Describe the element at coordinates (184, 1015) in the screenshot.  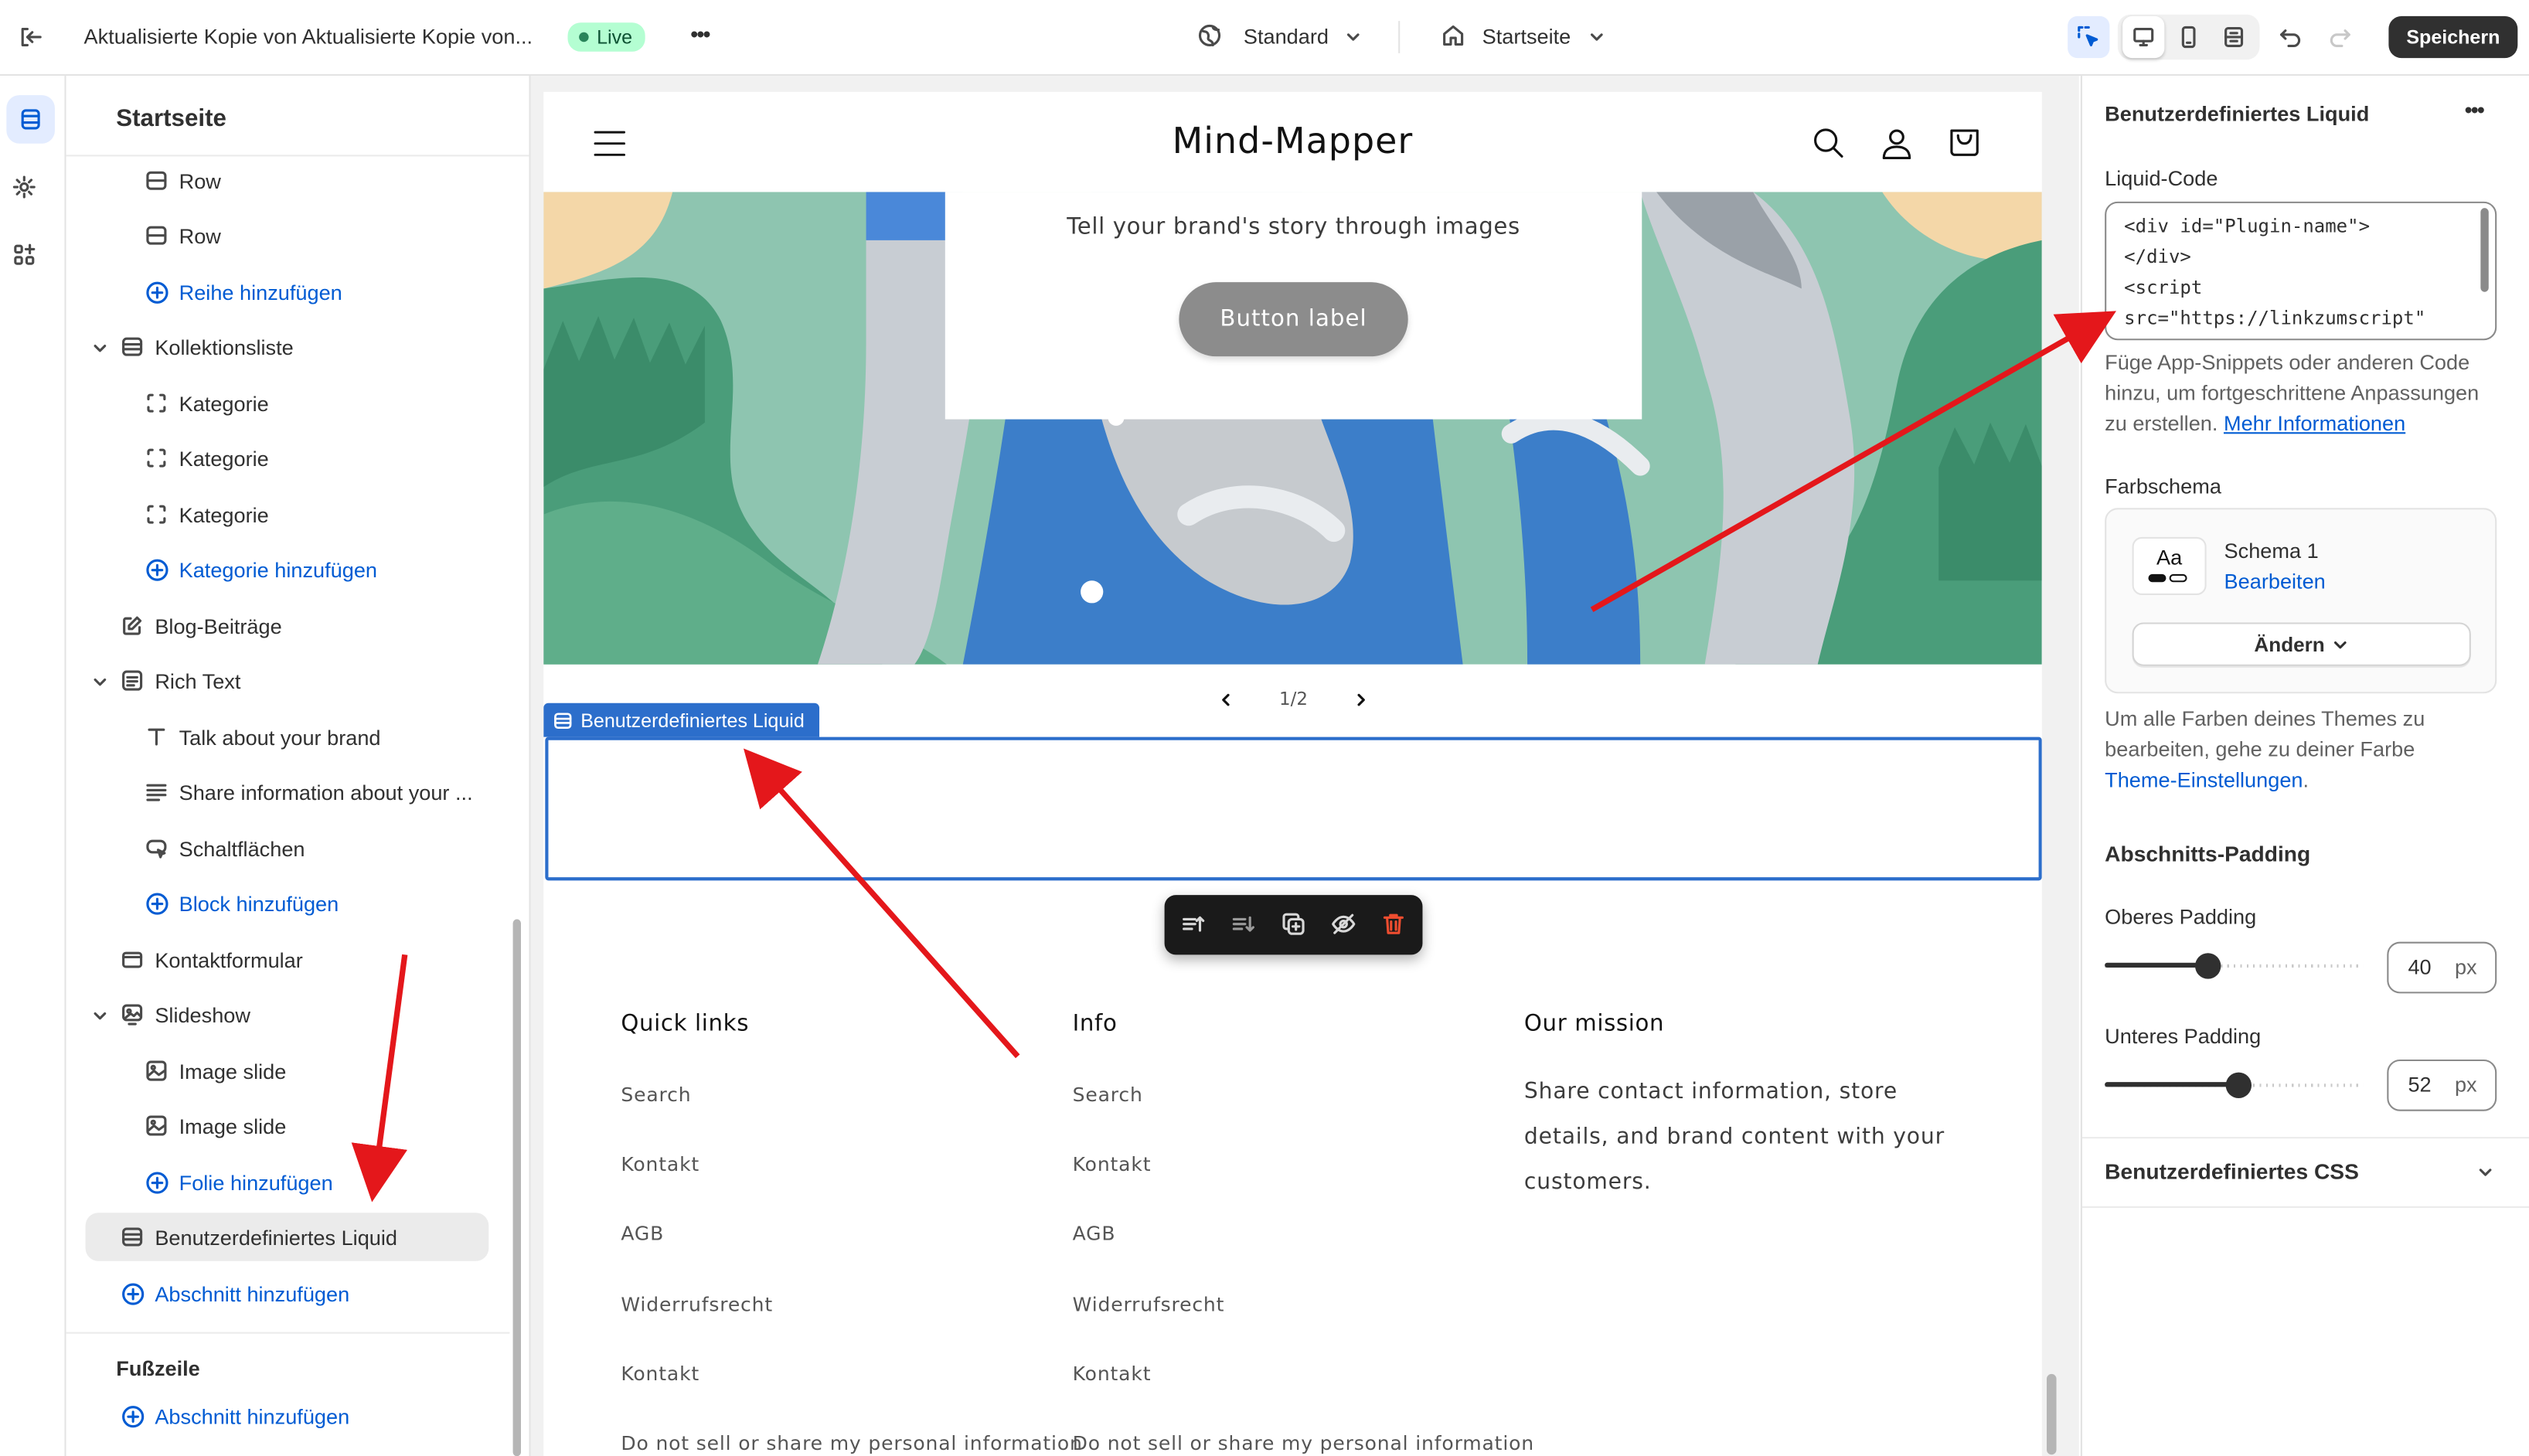
I see `sidebar-item-slideshow: Slideshow` at that location.